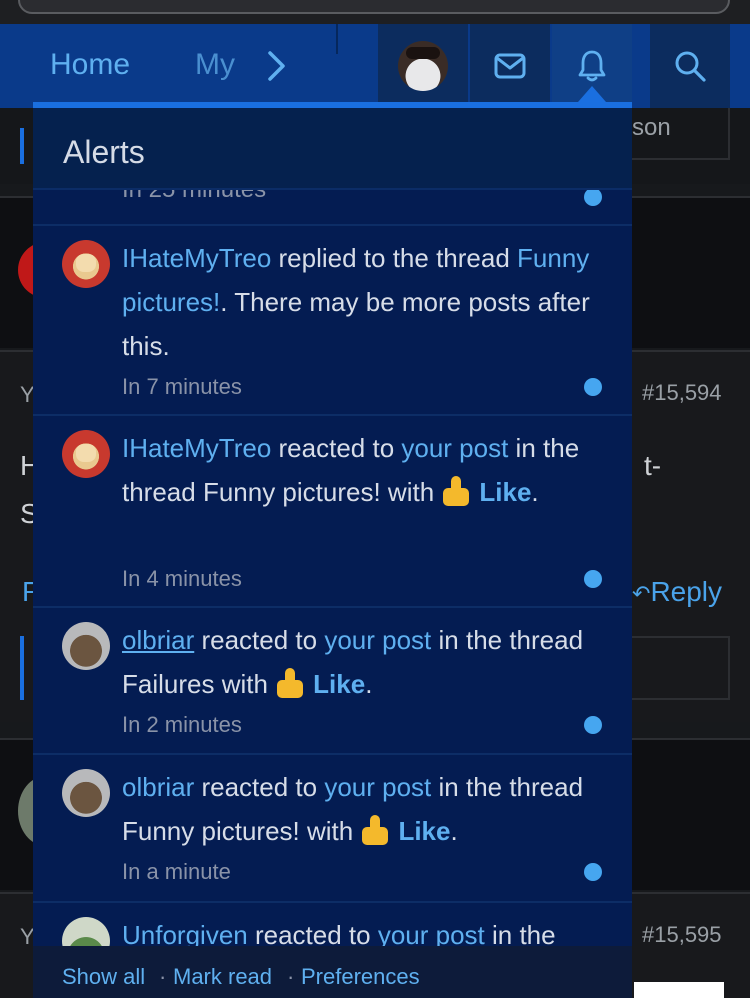 The height and width of the screenshot is (998, 750). What do you see at coordinates (641, 593) in the screenshot?
I see `reply-icon: ↶` at bounding box center [641, 593].